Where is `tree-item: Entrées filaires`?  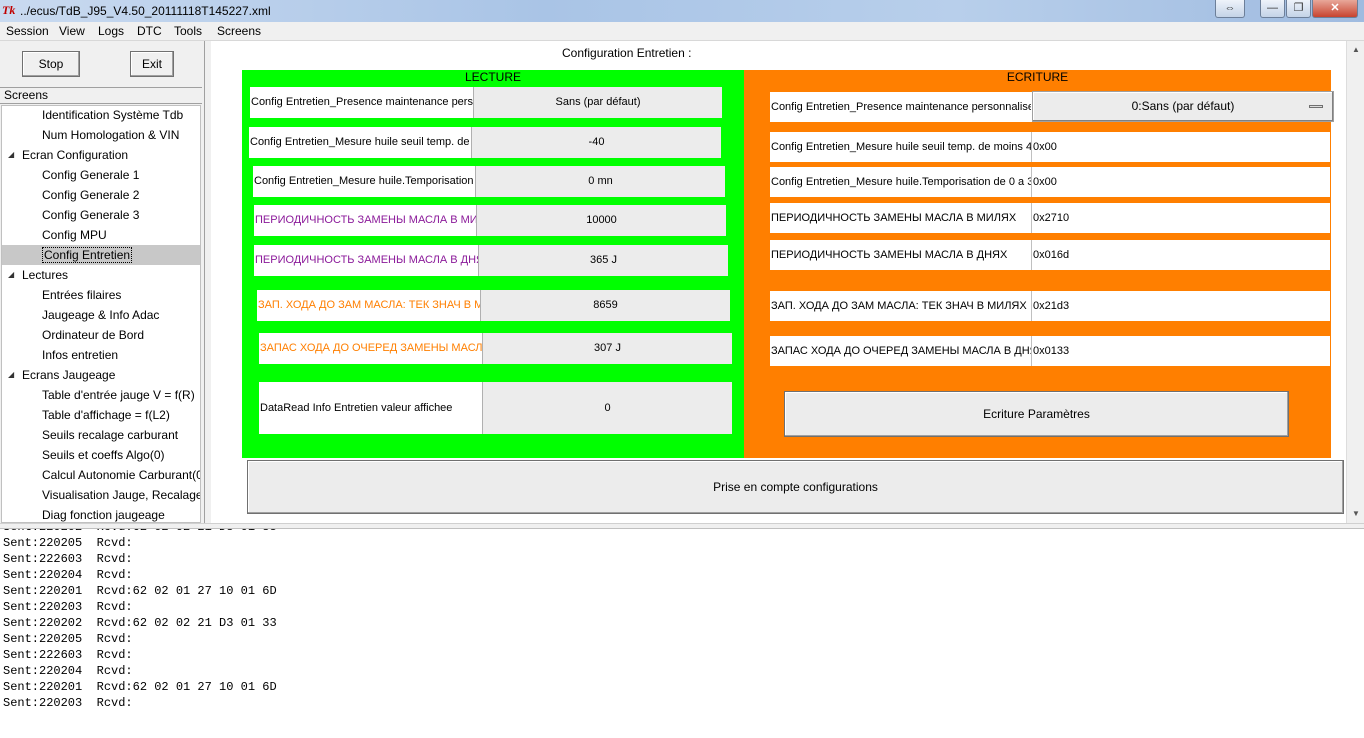
tree-item: Entrées filaires is located at coordinates (121, 295).